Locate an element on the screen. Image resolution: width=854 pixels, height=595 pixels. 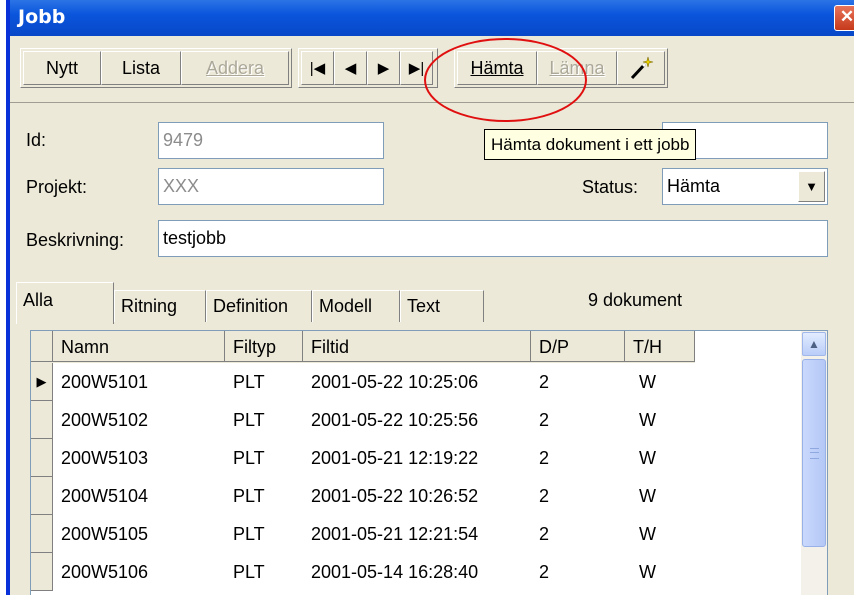
project-field: XXX is located at coordinates (271, 186).